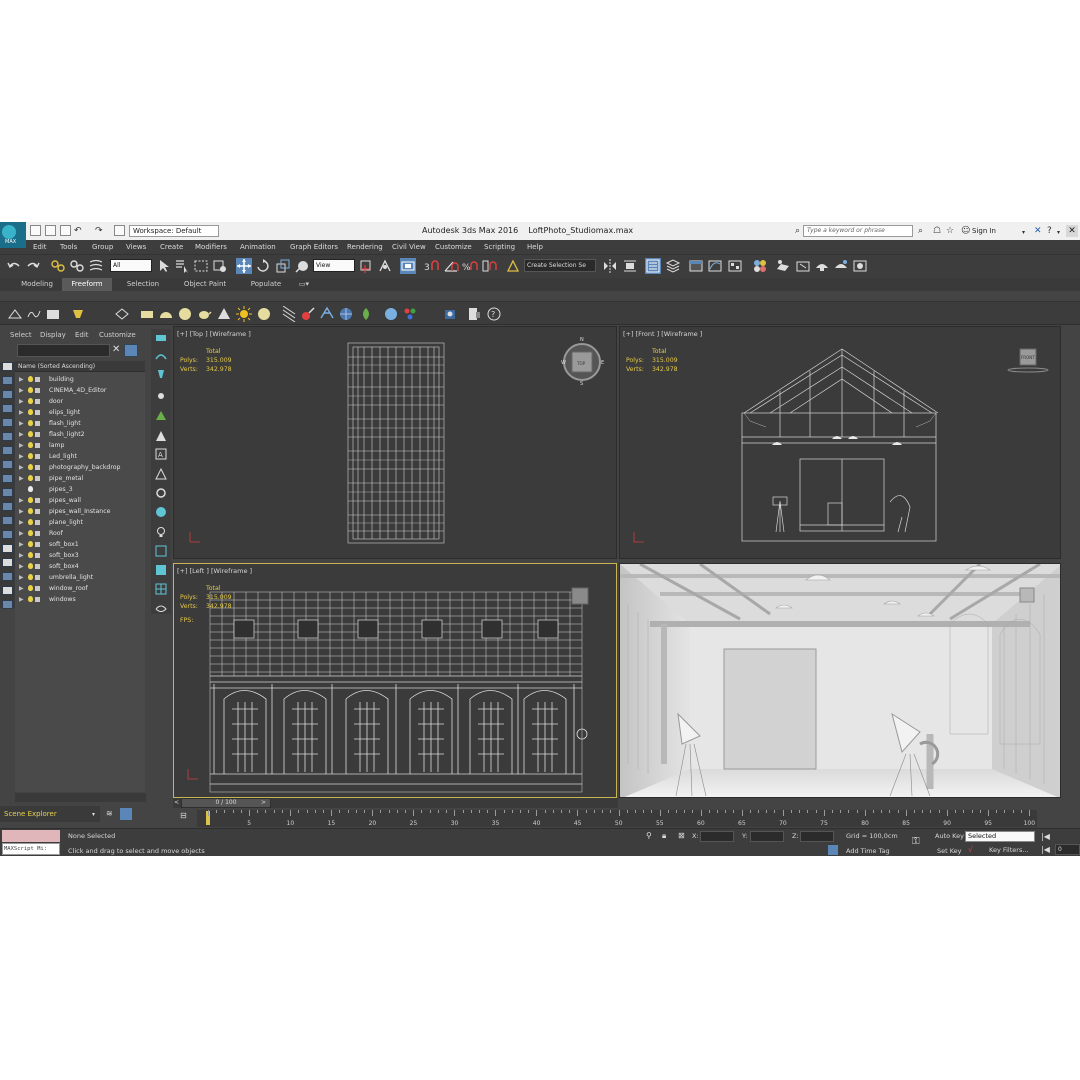  I want to click on list-item: ▶ umbrella_light, so click(80, 577).